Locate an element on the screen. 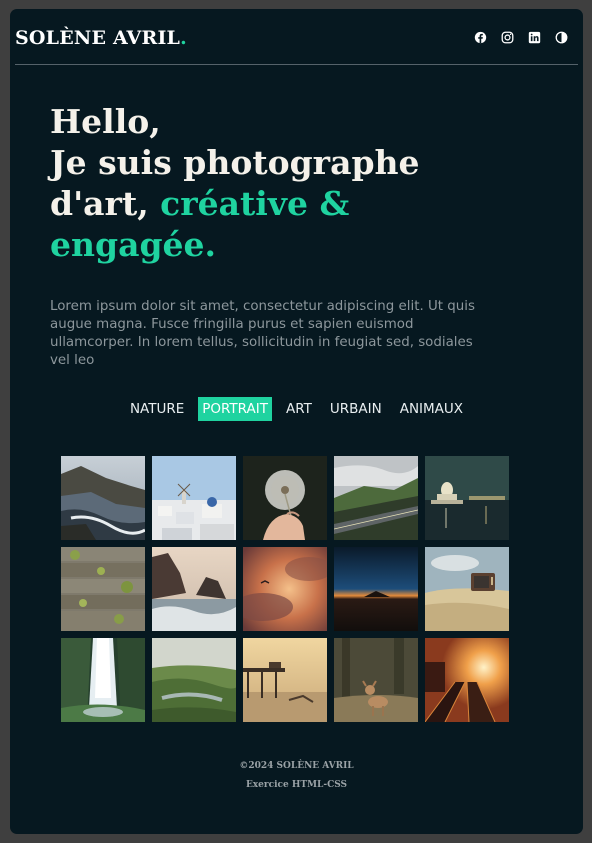  mountain-road-photo is located at coordinates (376, 498).